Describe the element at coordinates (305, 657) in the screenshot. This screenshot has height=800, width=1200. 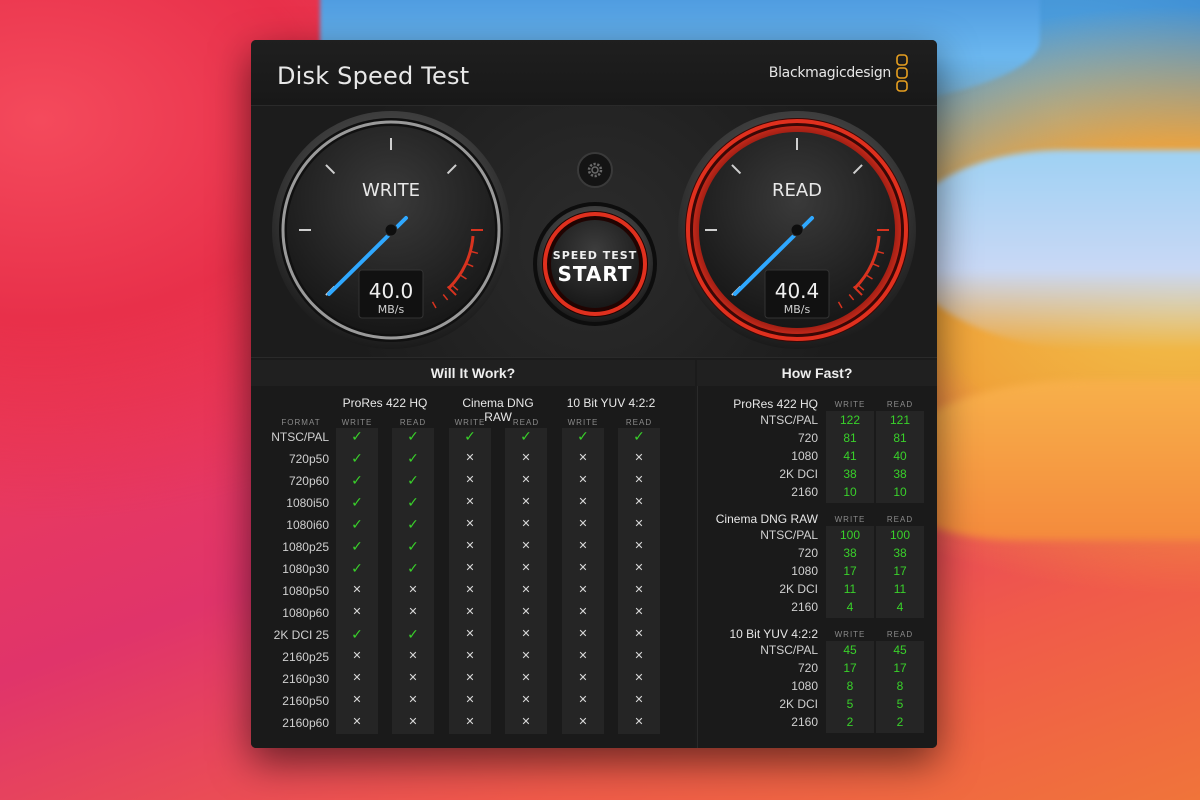
I see `format-row-label: 2160p25` at that location.